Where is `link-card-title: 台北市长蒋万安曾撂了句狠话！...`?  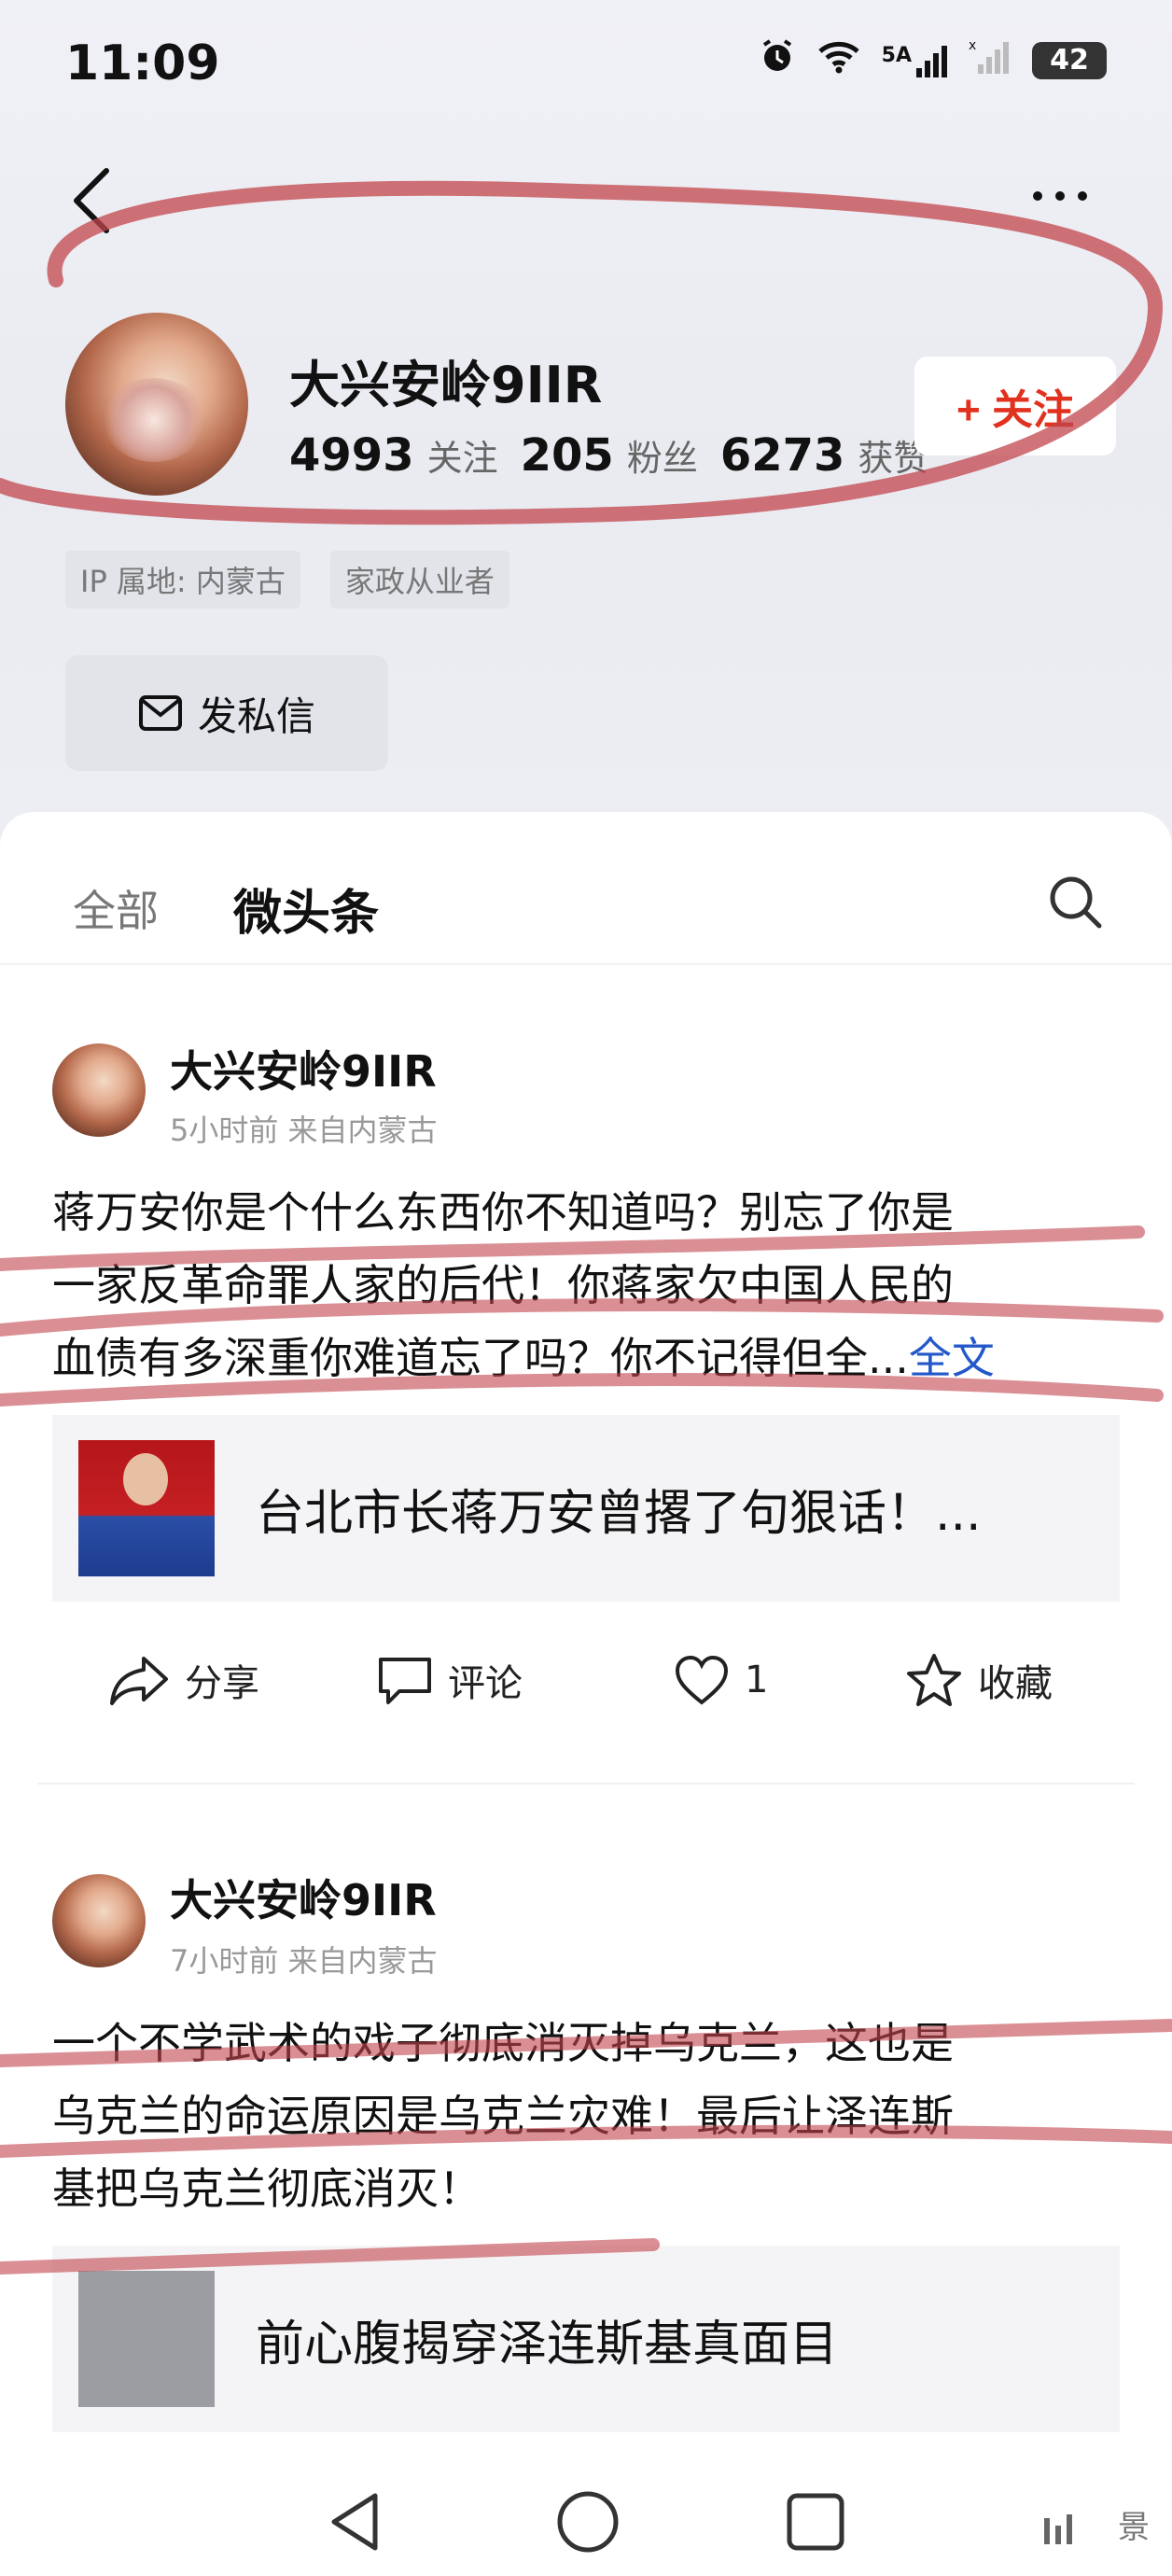 link-card-title: 台北市长蒋万安曾撂了句狠话！... is located at coordinates (619, 1513).